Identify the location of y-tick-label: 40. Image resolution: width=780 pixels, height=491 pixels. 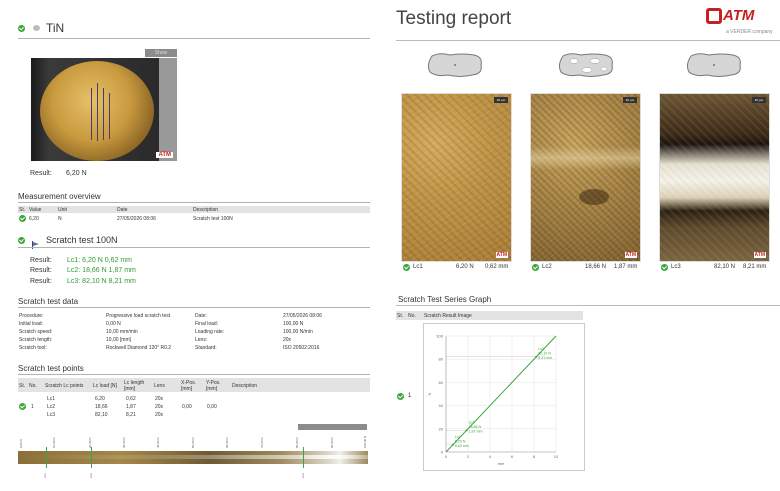
(441, 405).